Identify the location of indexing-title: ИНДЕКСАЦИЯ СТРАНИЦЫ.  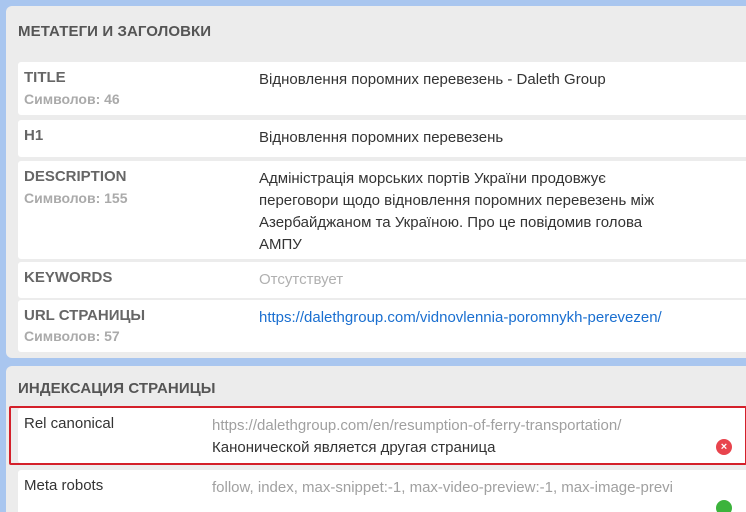
(117, 388).